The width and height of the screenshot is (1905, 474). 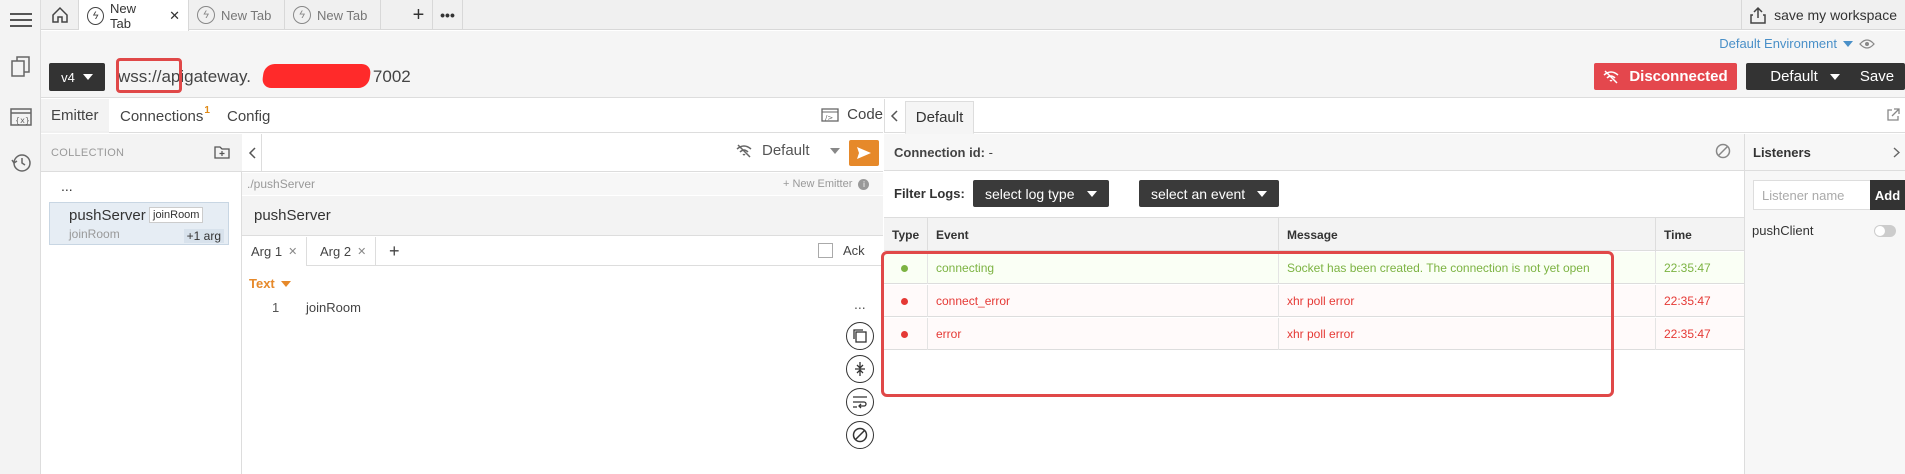 I want to click on col-event: Event, so click(x=1103, y=235).